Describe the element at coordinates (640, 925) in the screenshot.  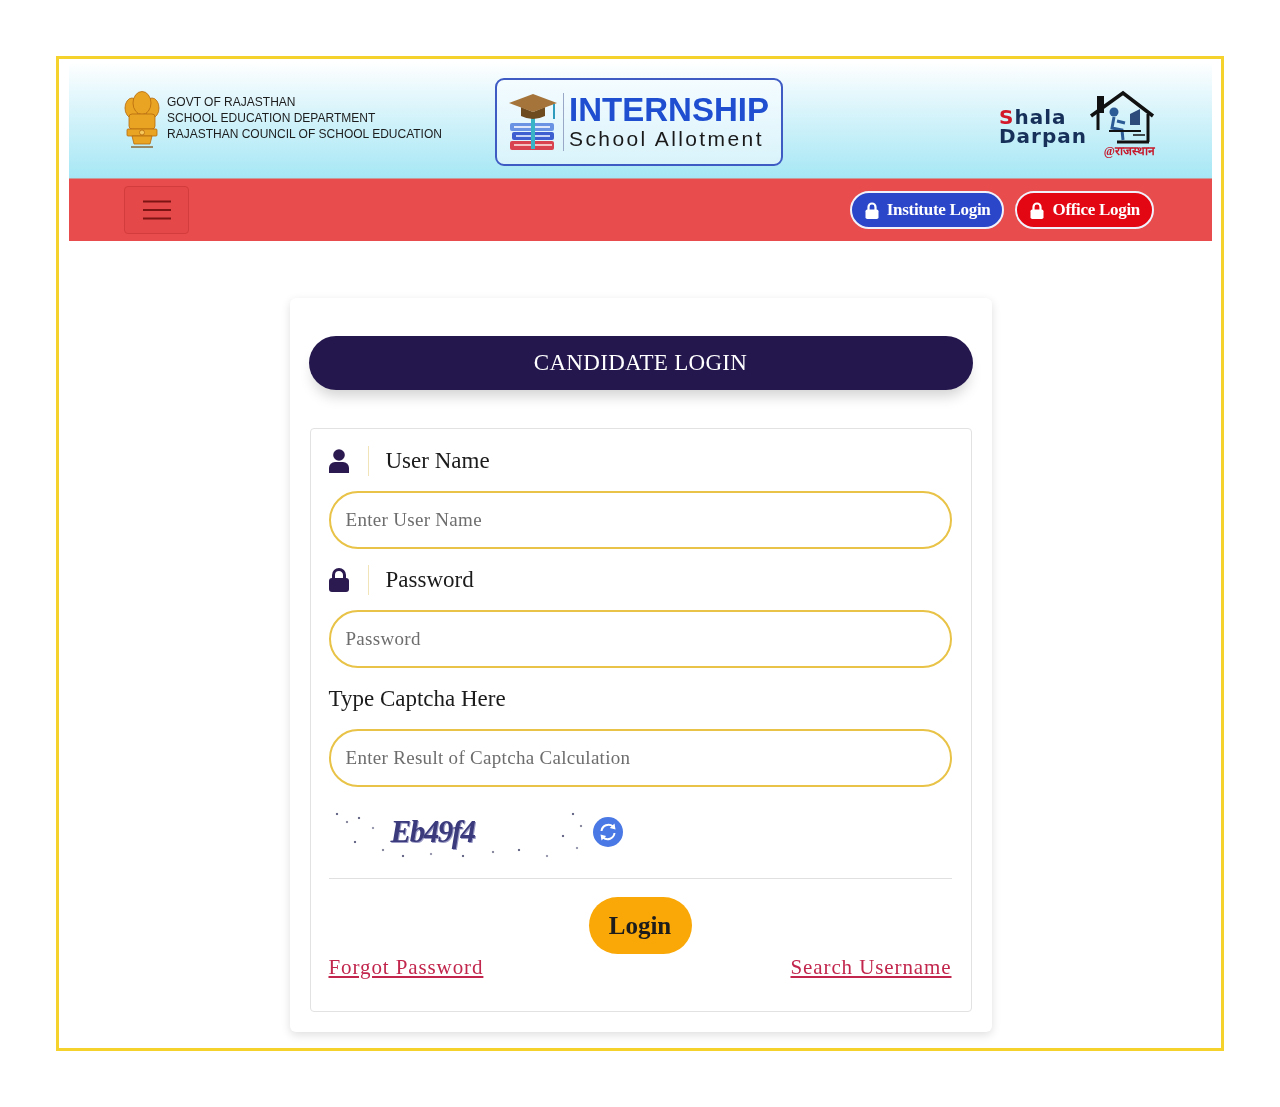
I see `login-submit-button: Login` at that location.